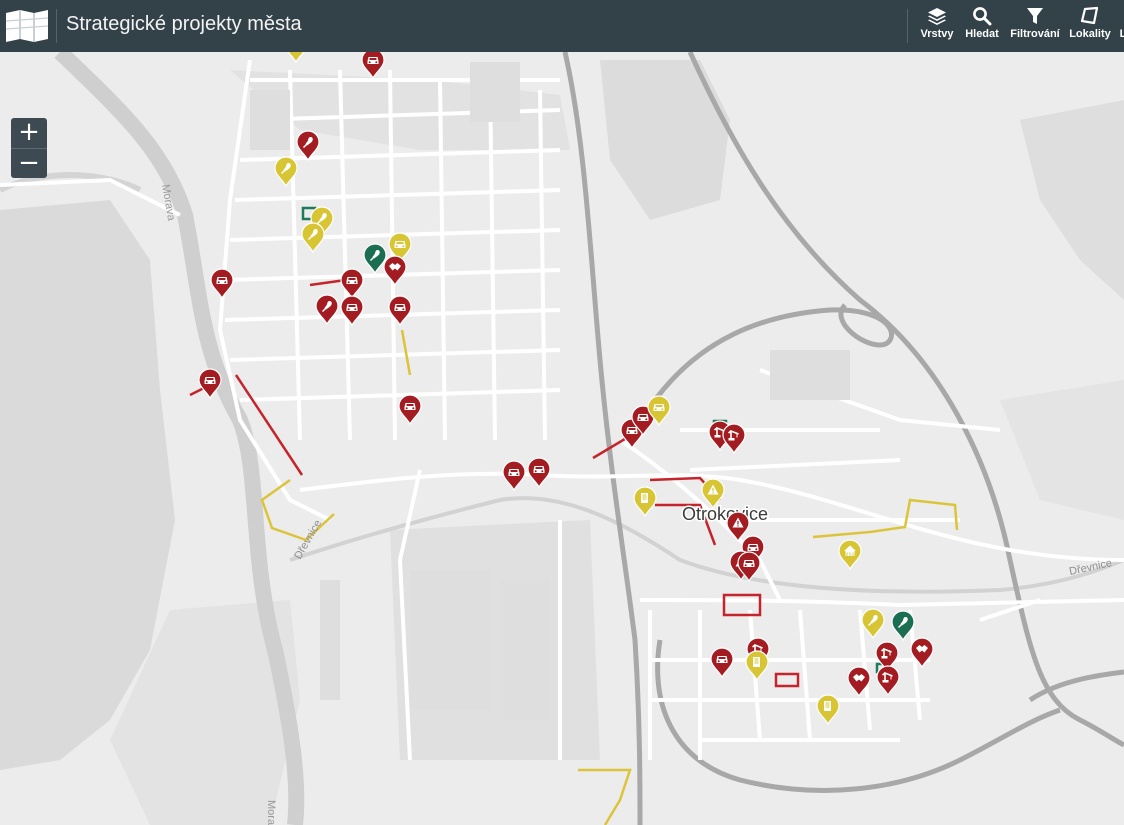  What do you see at coordinates (982, 34) in the screenshot?
I see `search-label: Hledat` at bounding box center [982, 34].